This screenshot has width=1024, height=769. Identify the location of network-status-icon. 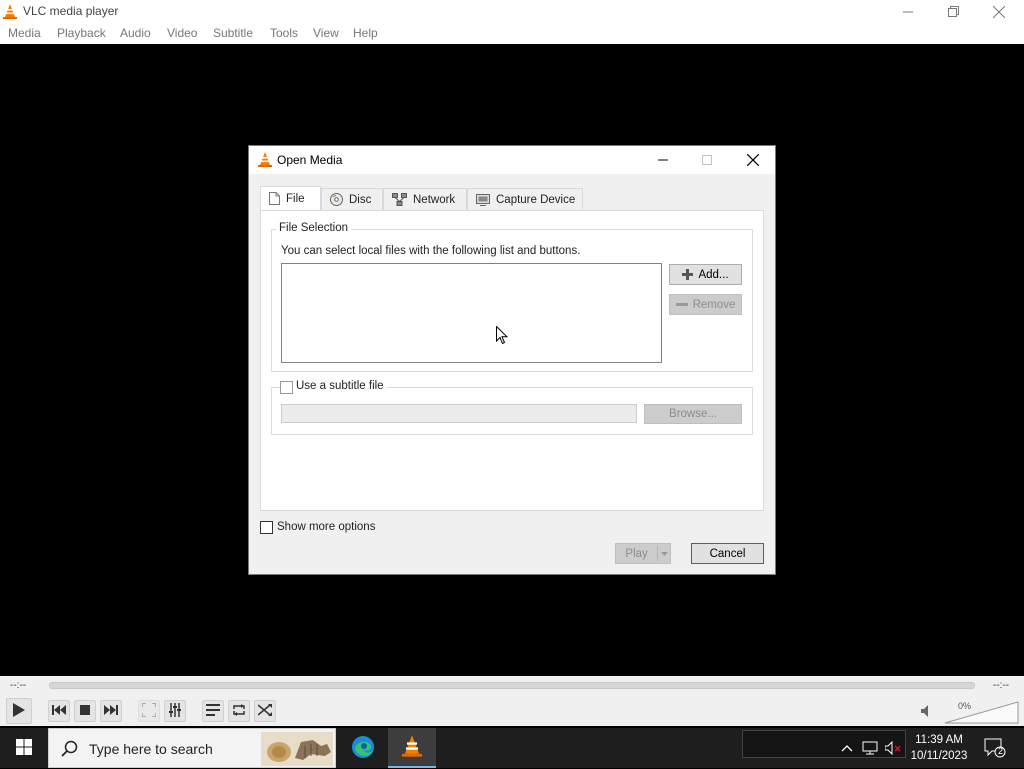
(870, 748).